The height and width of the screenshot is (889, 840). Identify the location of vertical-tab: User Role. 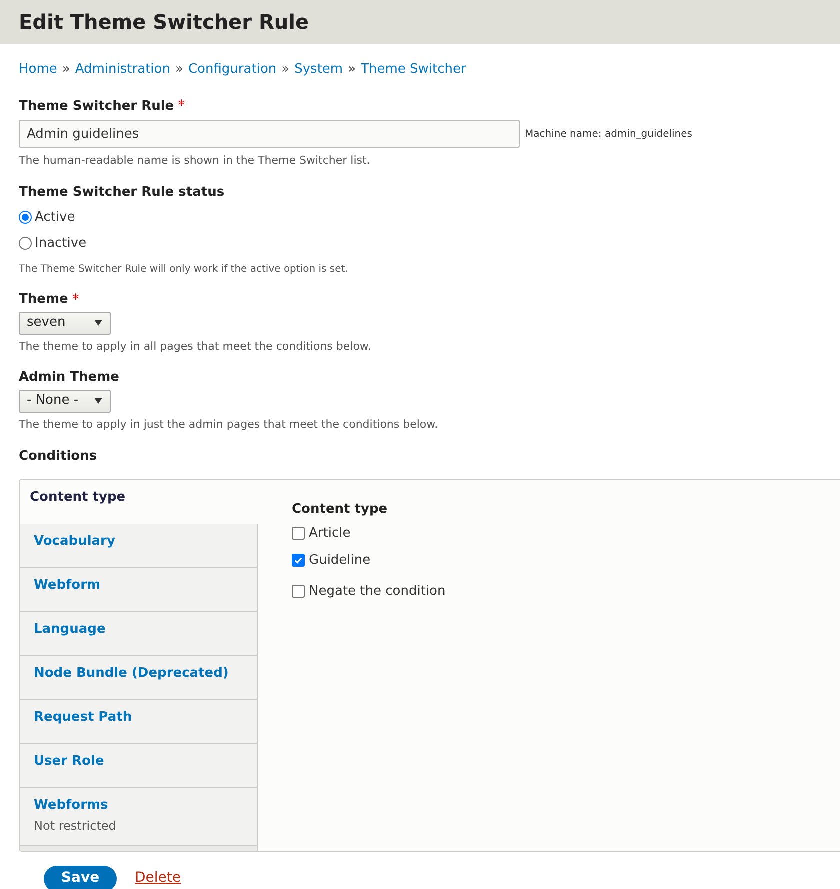
(139, 766).